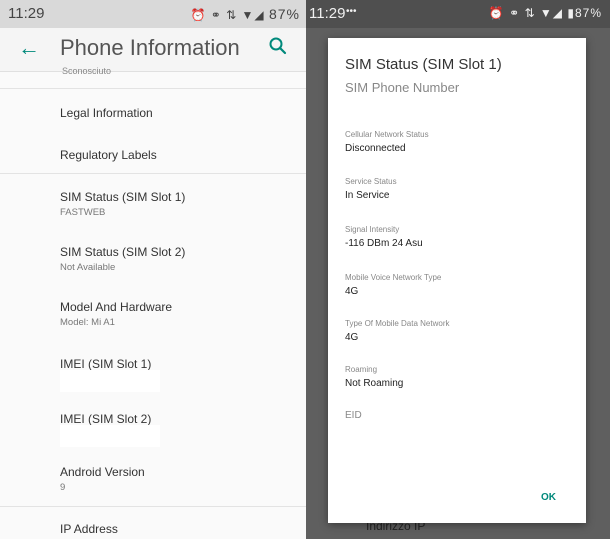 The height and width of the screenshot is (539, 610). Describe the element at coordinates (548, 497) in the screenshot. I see `ok-button: OK` at that location.